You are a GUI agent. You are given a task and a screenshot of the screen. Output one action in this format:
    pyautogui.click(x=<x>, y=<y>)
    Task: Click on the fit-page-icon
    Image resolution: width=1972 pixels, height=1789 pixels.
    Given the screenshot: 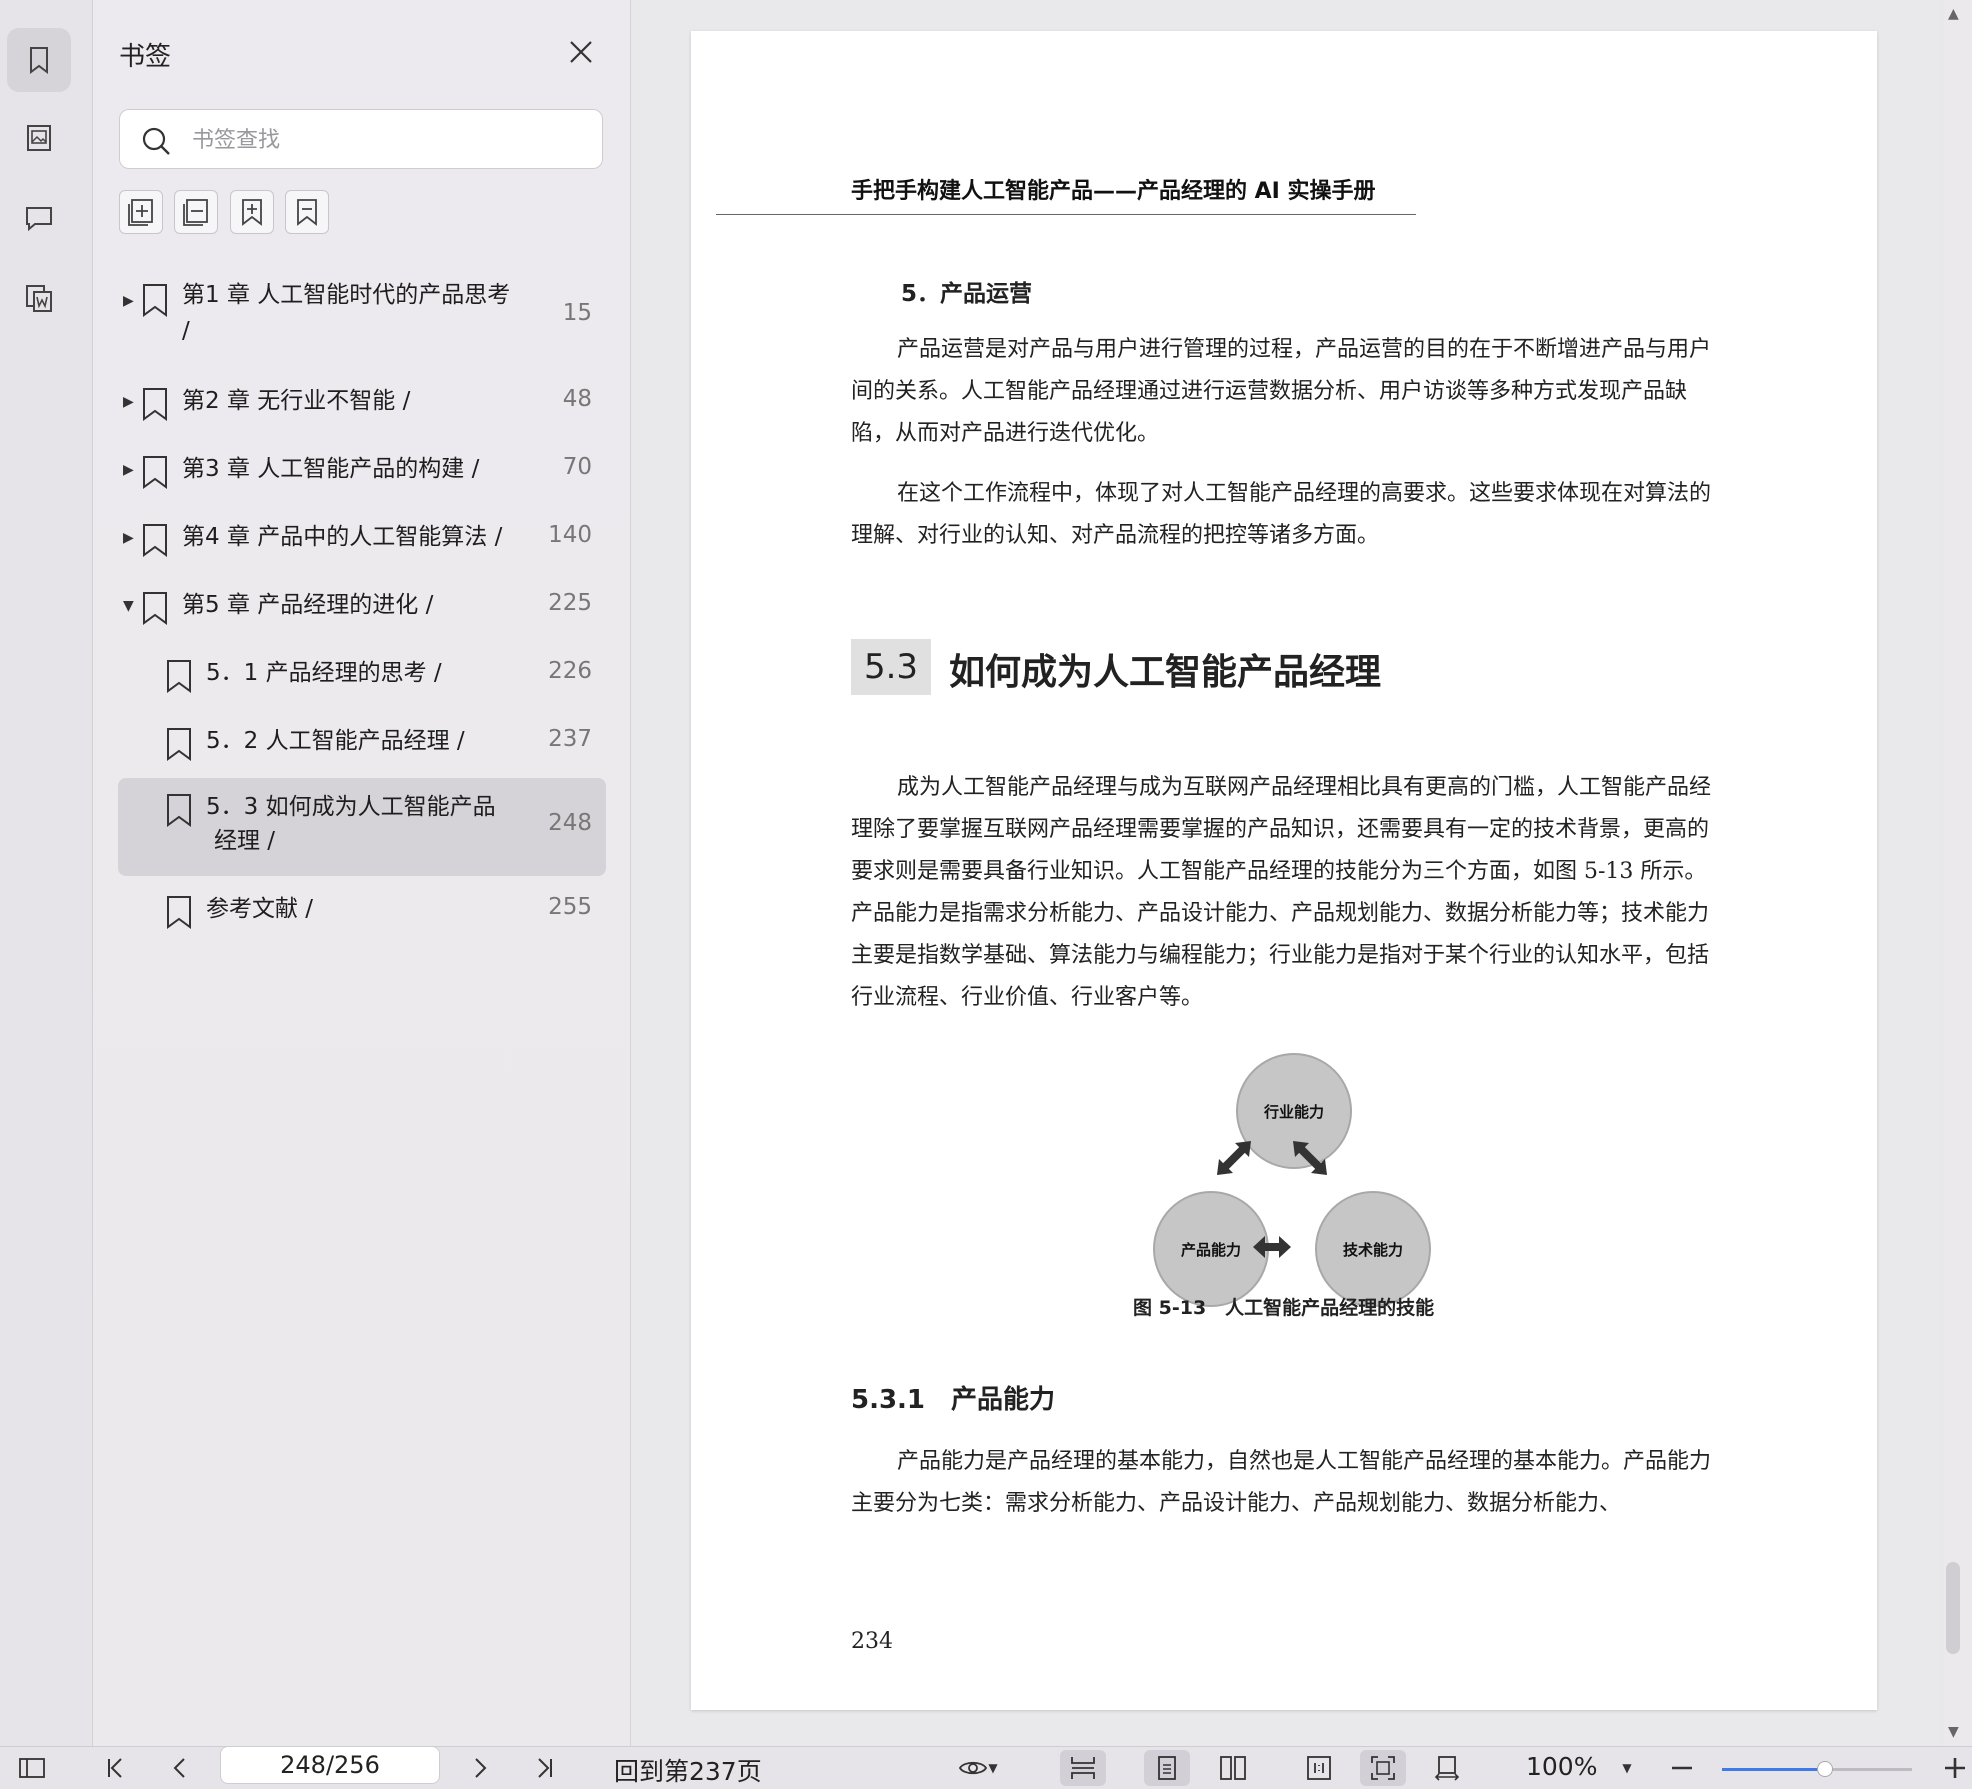 What is the action you would take?
    pyautogui.click(x=1383, y=1768)
    